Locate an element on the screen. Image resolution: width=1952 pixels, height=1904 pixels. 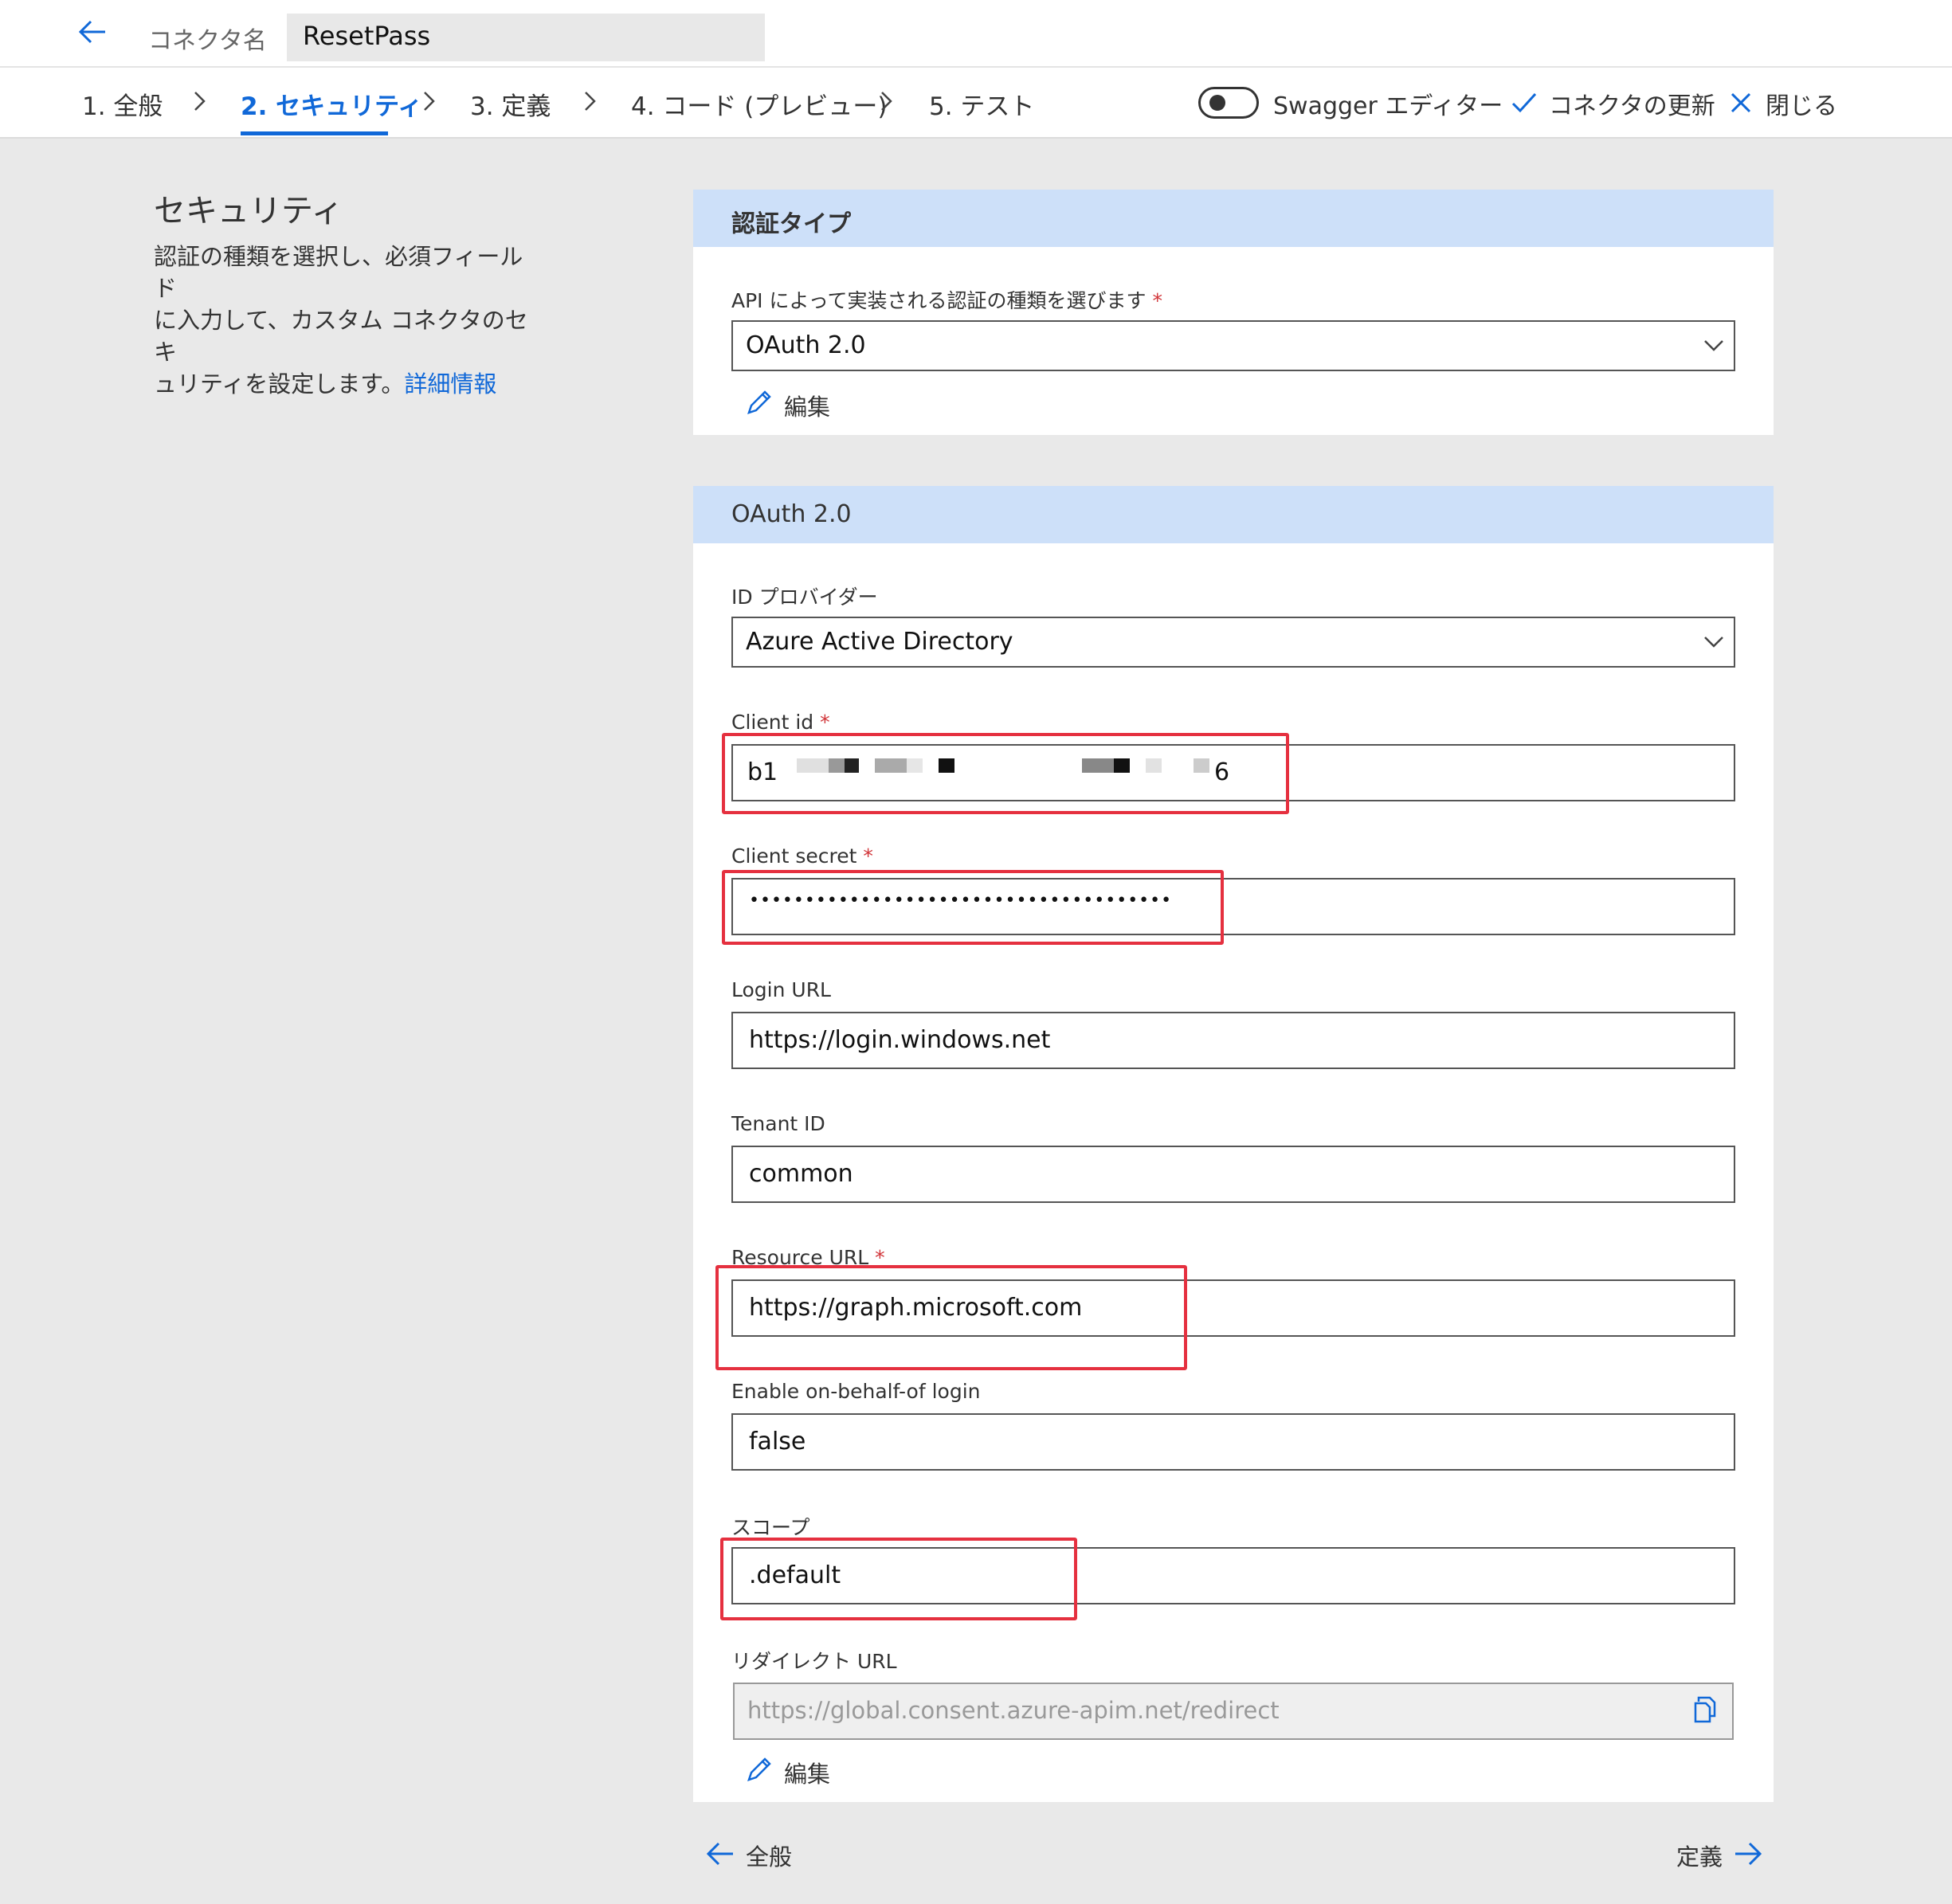
toggle-knob is located at coordinates (1217, 103).